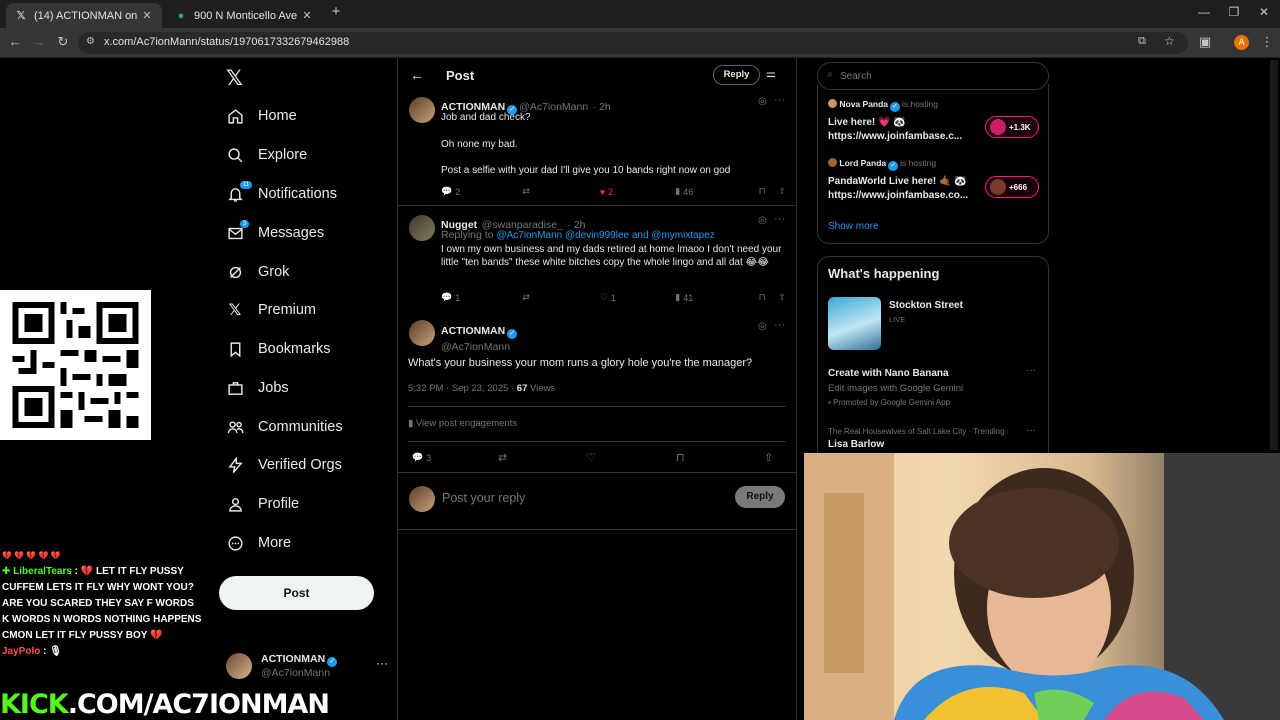 The image size is (1280, 720). Describe the element at coordinates (1267, 42) in the screenshot. I see `chrome-menu-icon: ⋮` at that location.